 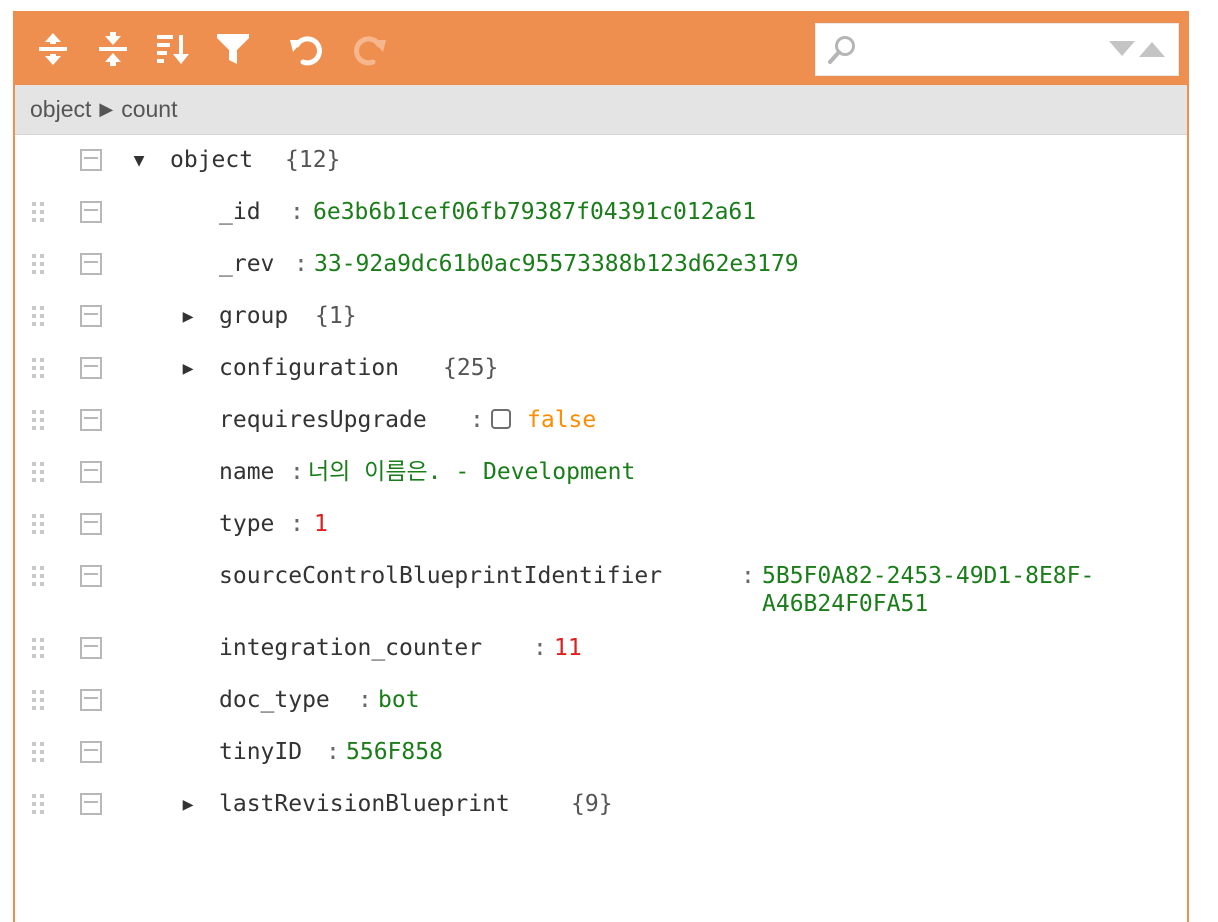 What do you see at coordinates (440, 576) in the screenshot?
I see `field-name: sourceControlBlueprintIdentifier` at bounding box center [440, 576].